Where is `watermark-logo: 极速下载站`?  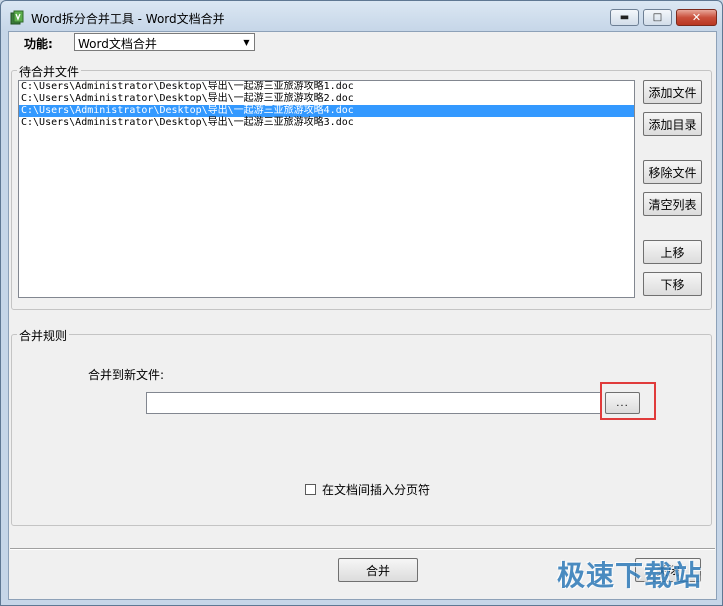 watermark-logo: 极速下载站 is located at coordinates (629, 575).